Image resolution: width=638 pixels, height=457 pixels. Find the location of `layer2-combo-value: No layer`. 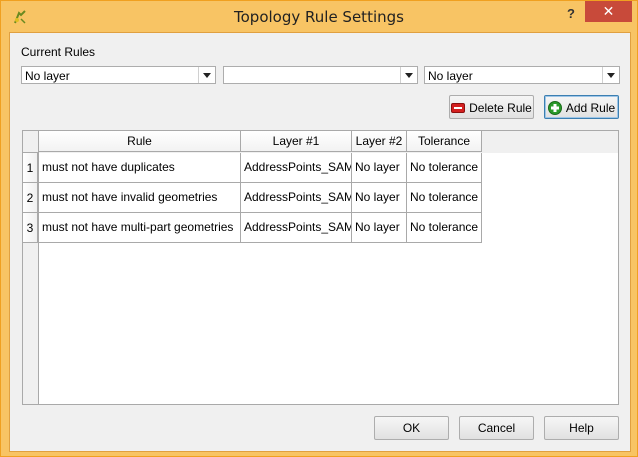

layer2-combo-value: No layer is located at coordinates (450, 76).